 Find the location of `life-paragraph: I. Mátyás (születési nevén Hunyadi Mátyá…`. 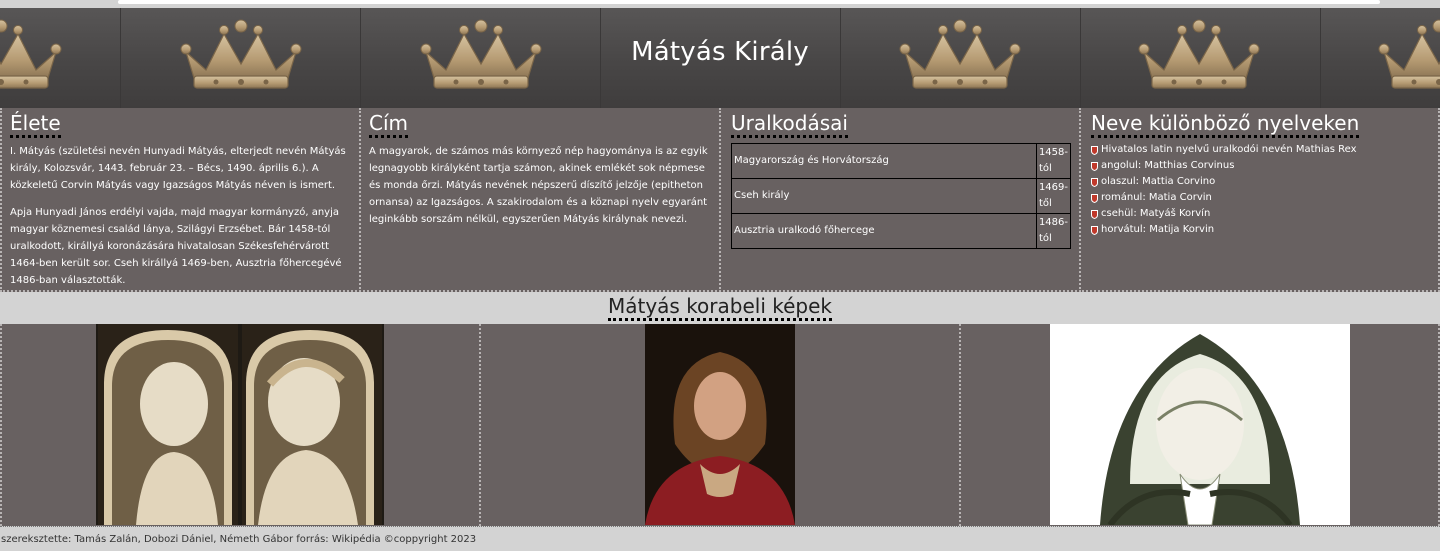

life-paragraph: I. Mátyás (születési nevén Hunyadi Mátyá… is located at coordinates (178, 168).